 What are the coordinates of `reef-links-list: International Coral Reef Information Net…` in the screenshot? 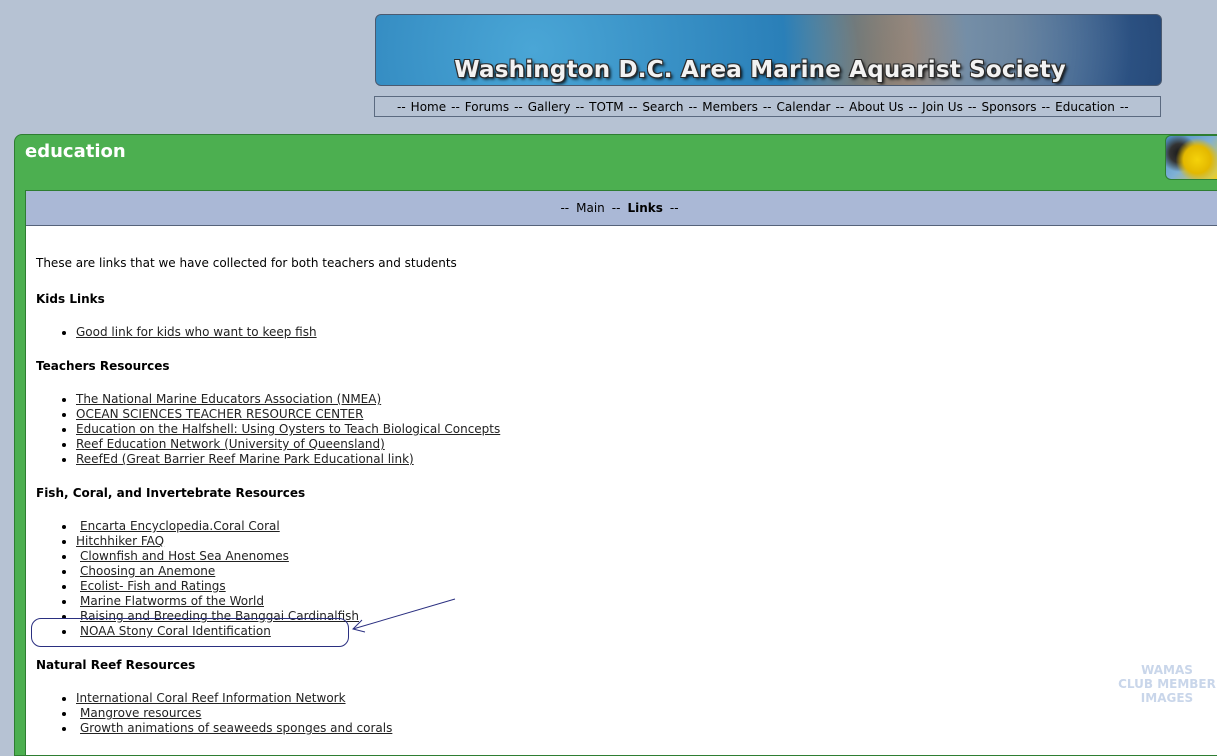 It's located at (626, 713).